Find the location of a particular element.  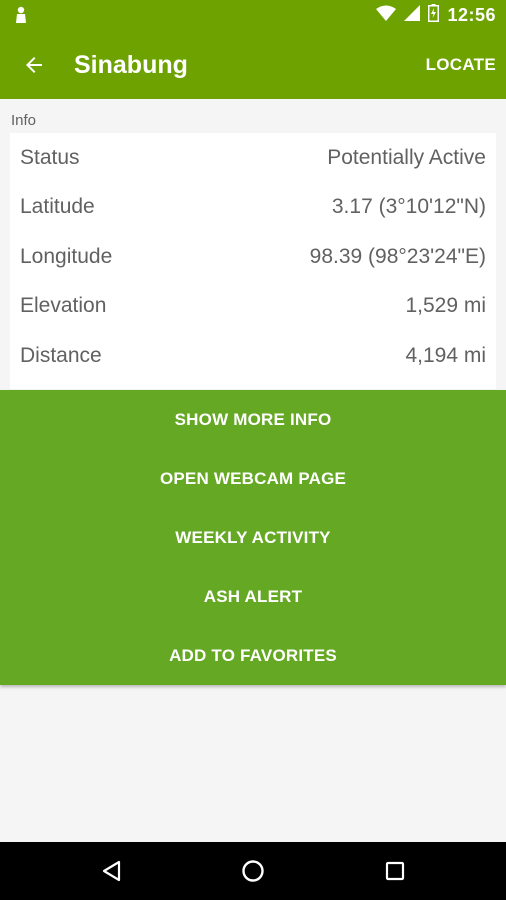

weekly-activity-button: WEEKLY ACTIVITY is located at coordinates (253, 537).